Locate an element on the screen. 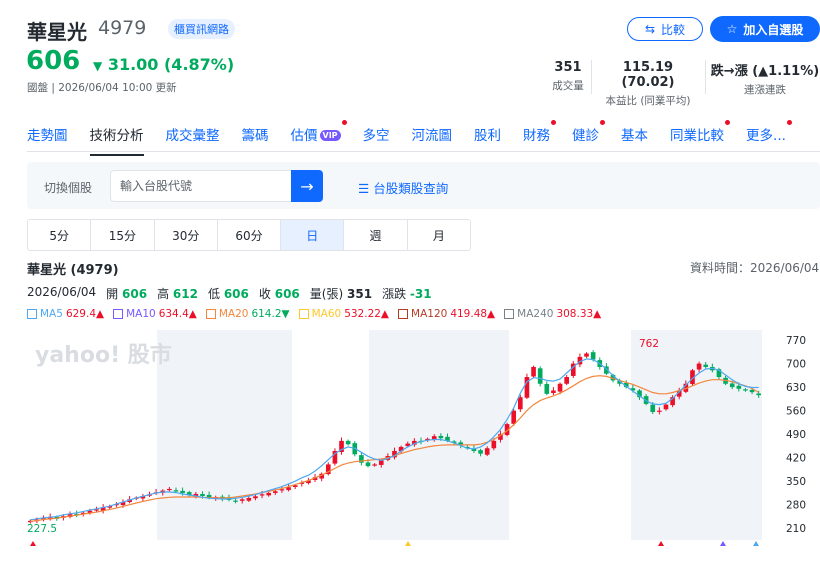  category-search-link: ☰ 台股類股查詢 is located at coordinates (403, 187).